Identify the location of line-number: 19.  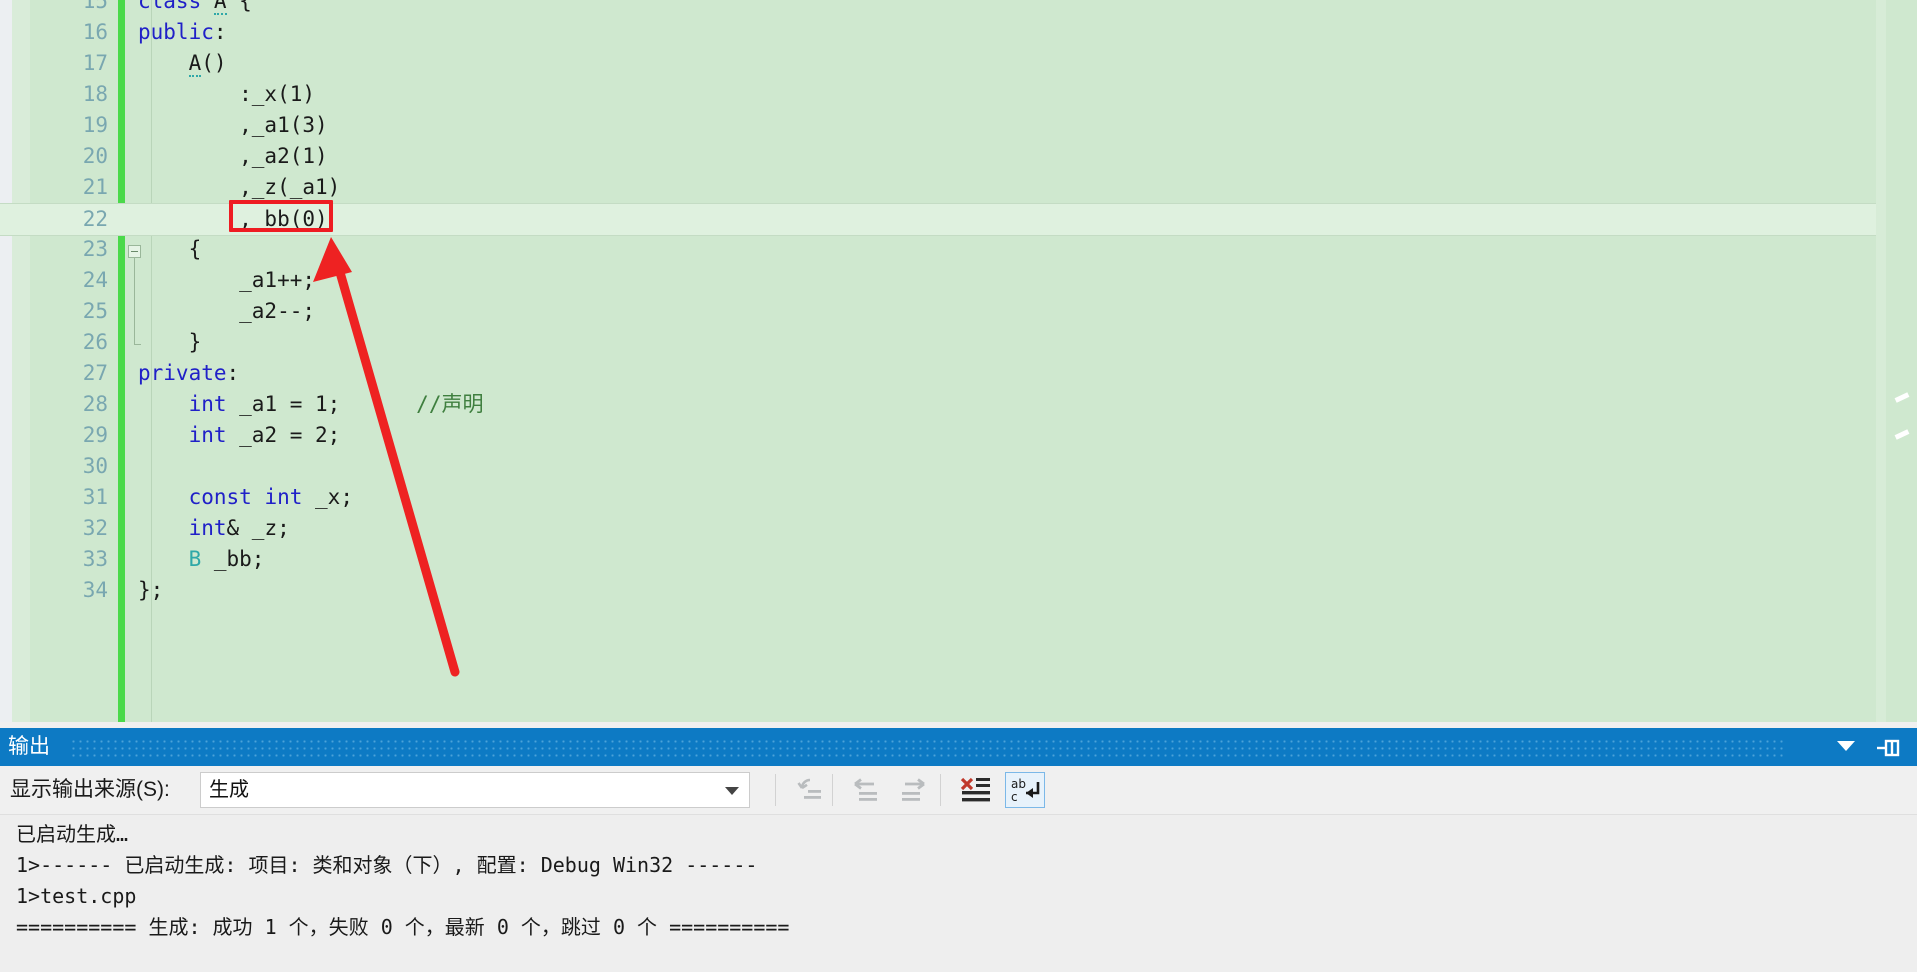
(95, 125).